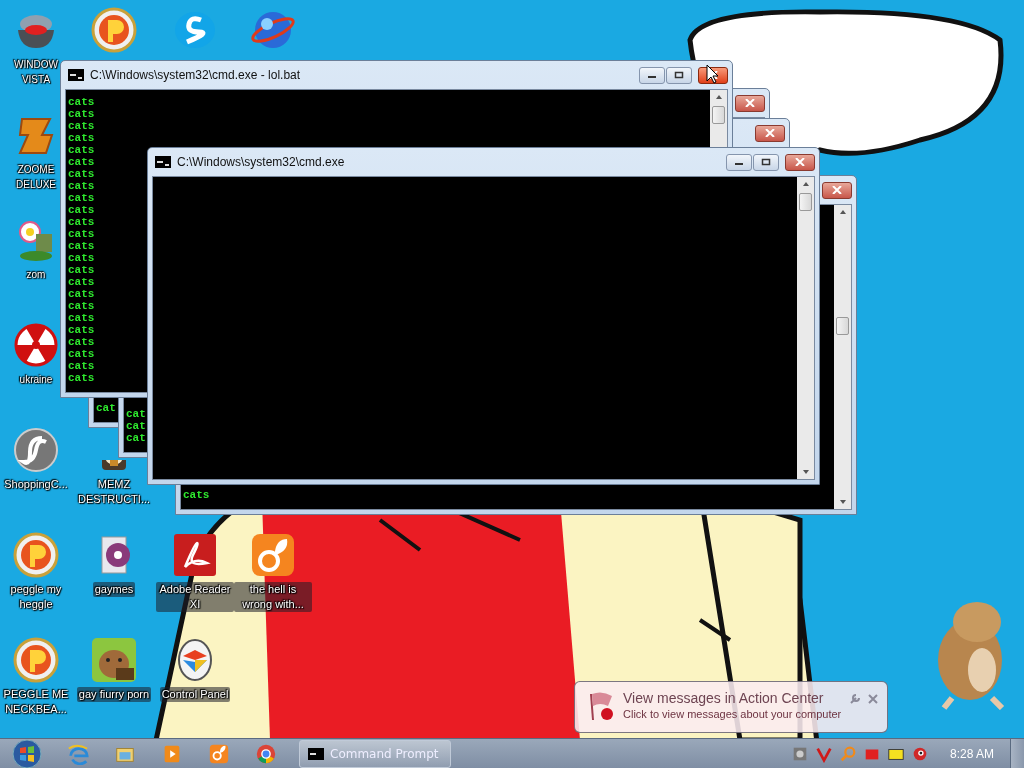 The width and height of the screenshot is (1024, 768). I want to click on icon-label: peggle my heggle, so click(36, 597).